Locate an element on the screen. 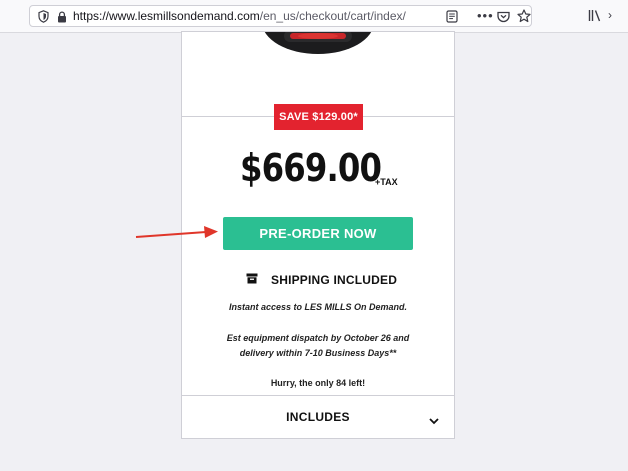 The image size is (628, 471). library-icon is located at coordinates (595, 18).